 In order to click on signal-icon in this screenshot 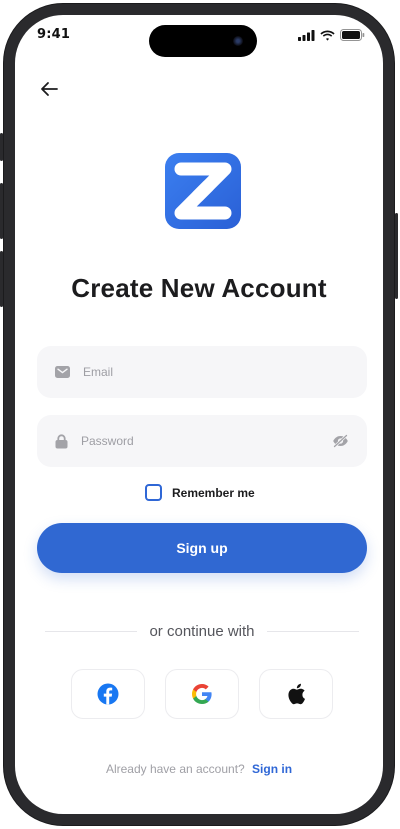, I will do `click(306, 35)`.